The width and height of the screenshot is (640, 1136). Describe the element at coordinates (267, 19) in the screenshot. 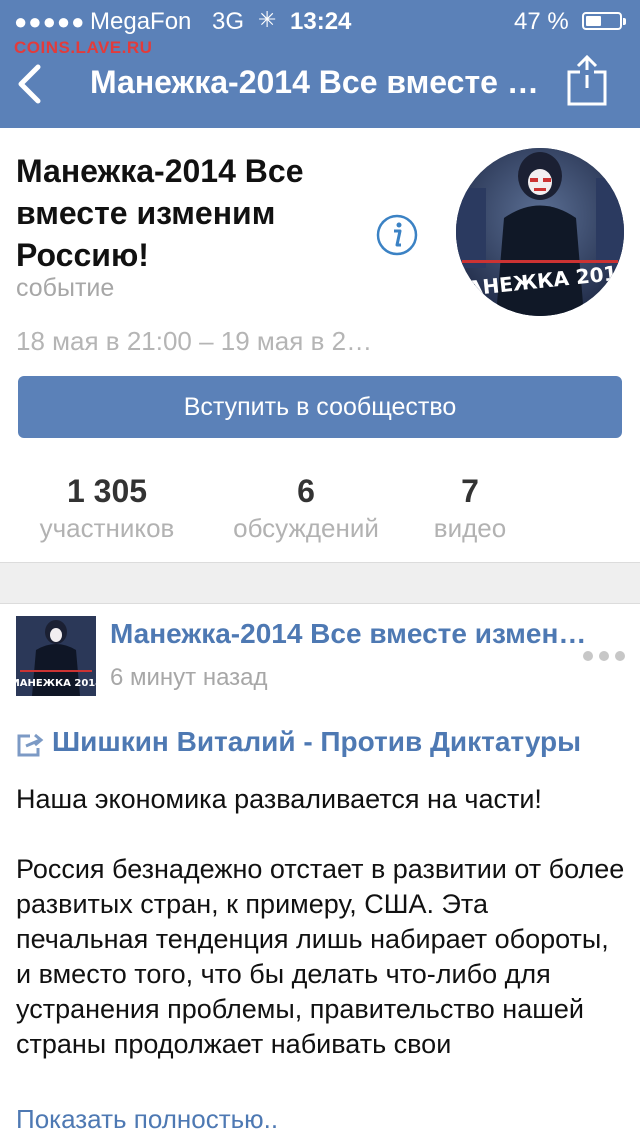

I see `activity-spinner-icon: ✳` at that location.